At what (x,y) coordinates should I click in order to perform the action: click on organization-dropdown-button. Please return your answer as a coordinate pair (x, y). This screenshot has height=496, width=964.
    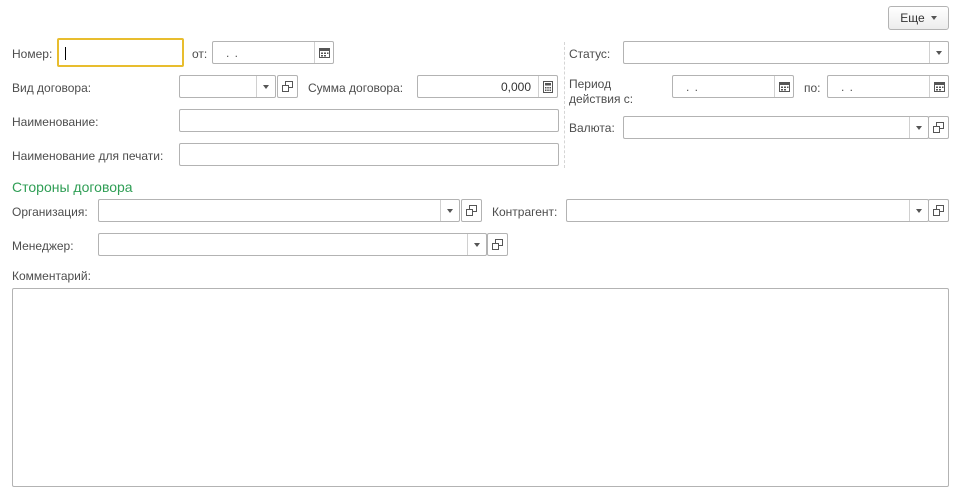
    Looking at the image, I should click on (449, 210).